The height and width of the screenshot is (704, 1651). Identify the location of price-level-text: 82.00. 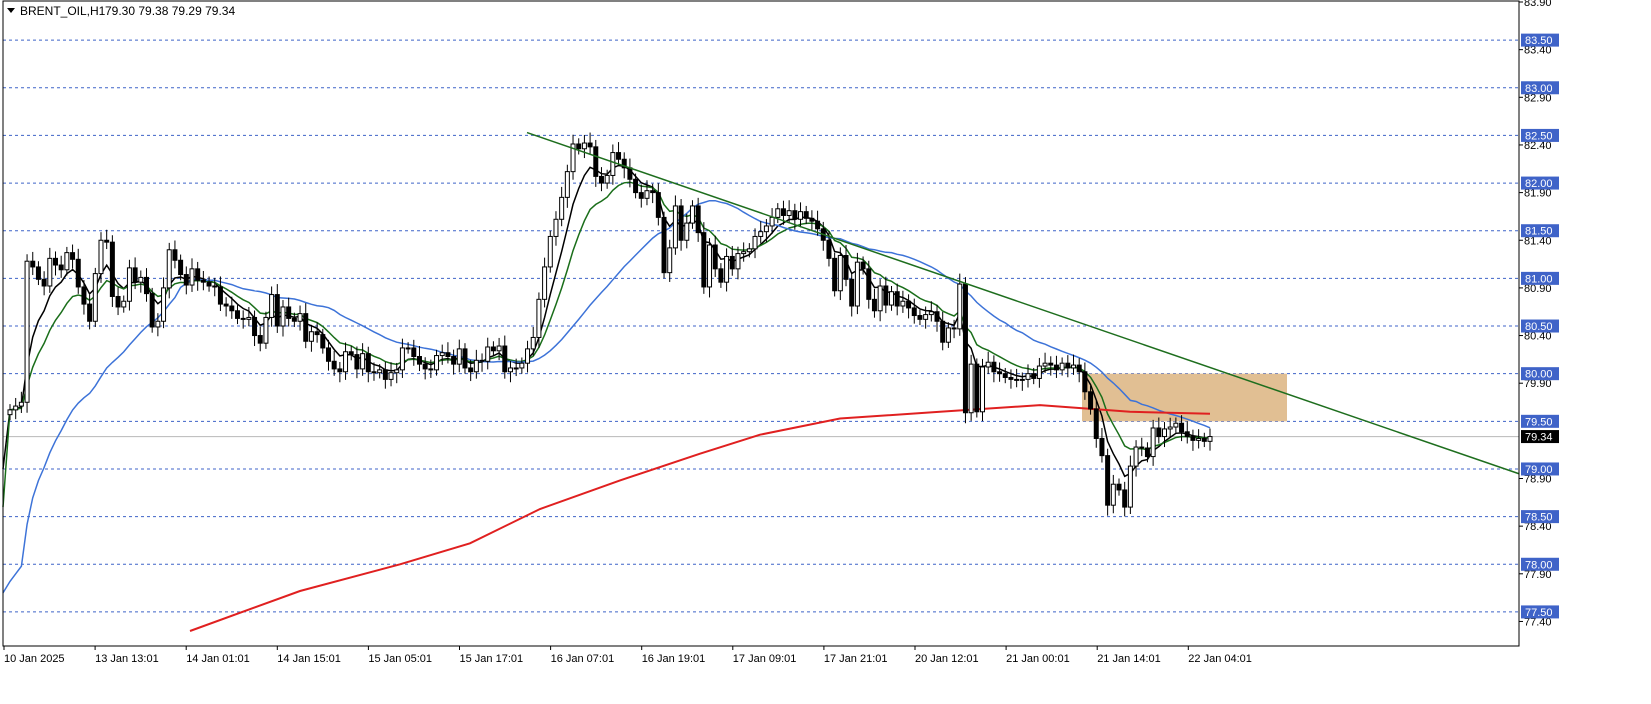
(1539, 184).